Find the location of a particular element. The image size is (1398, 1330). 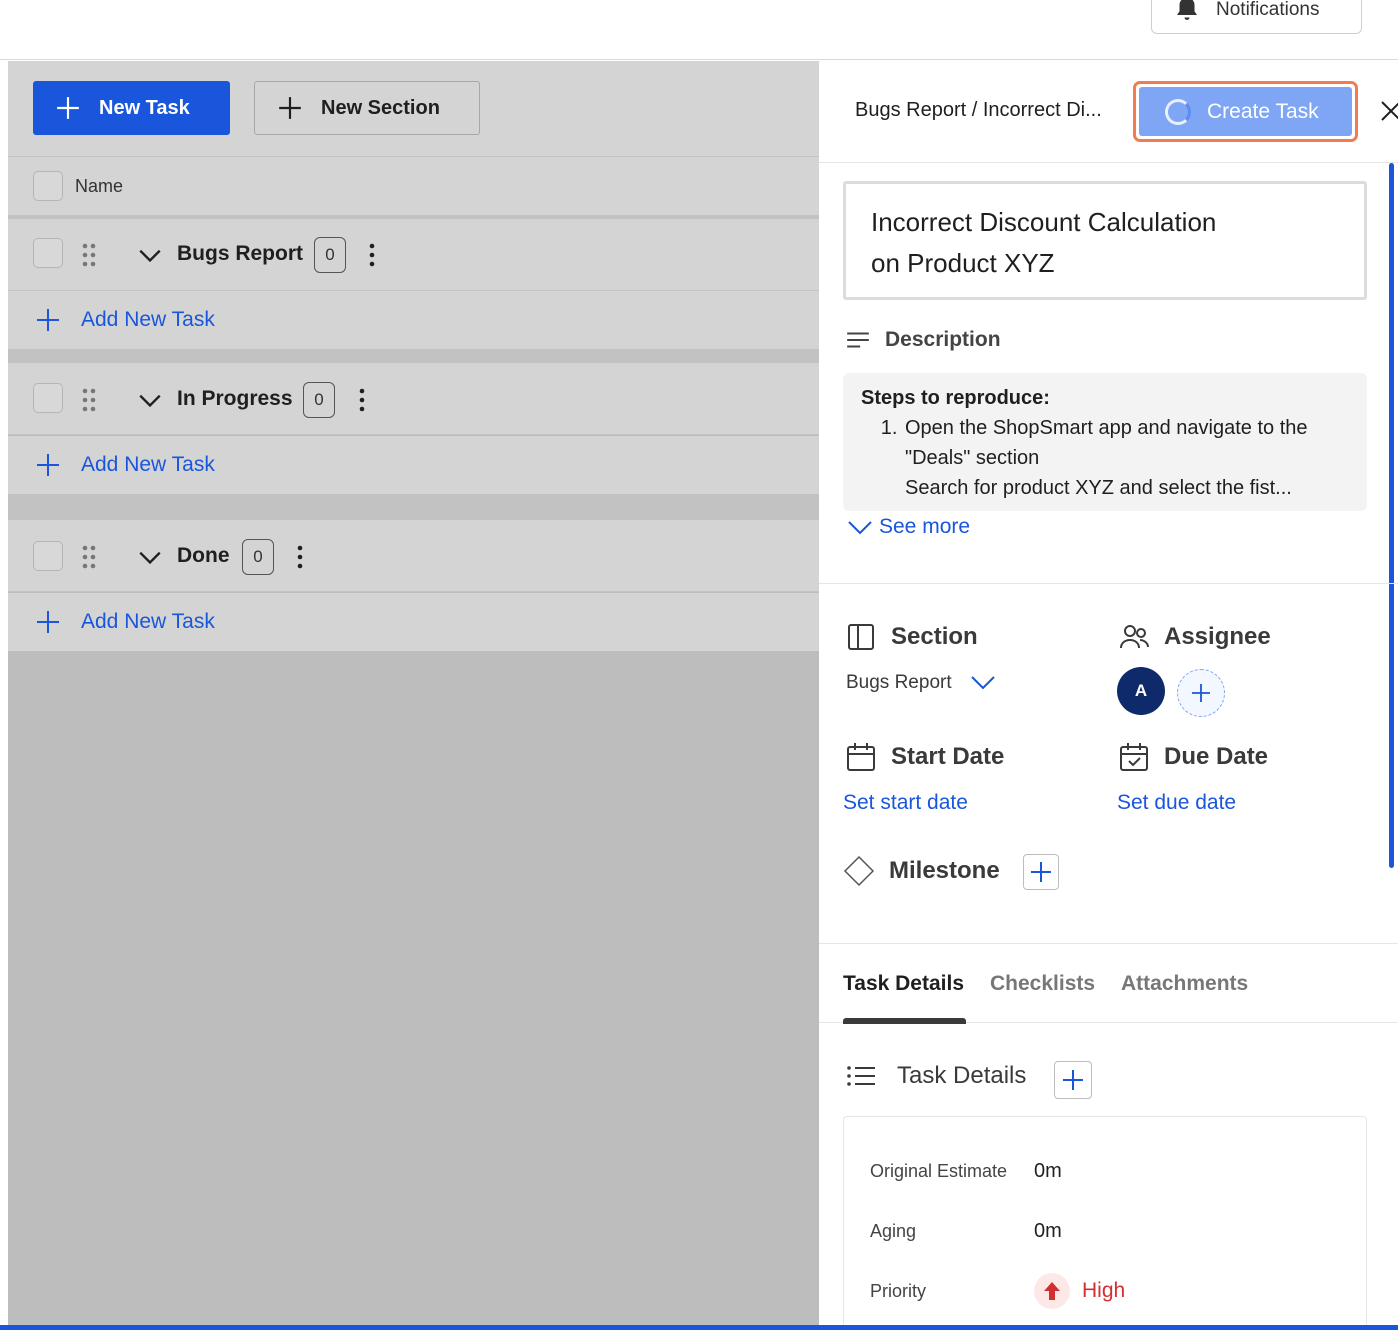

detail-key: Priority is located at coordinates (898, 1290).